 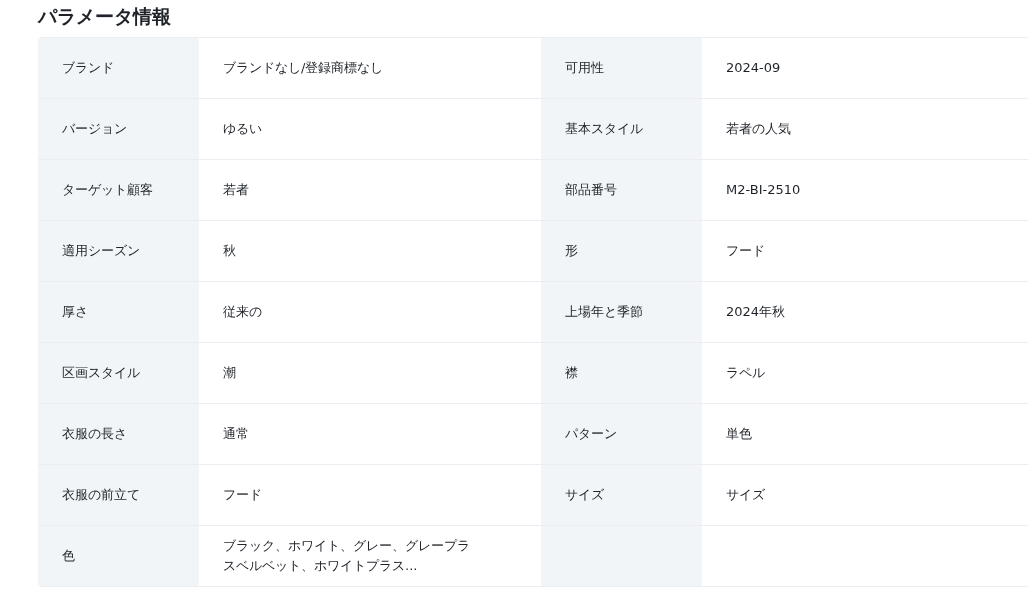 I want to click on label-cell: 襟, so click(x=621, y=373).